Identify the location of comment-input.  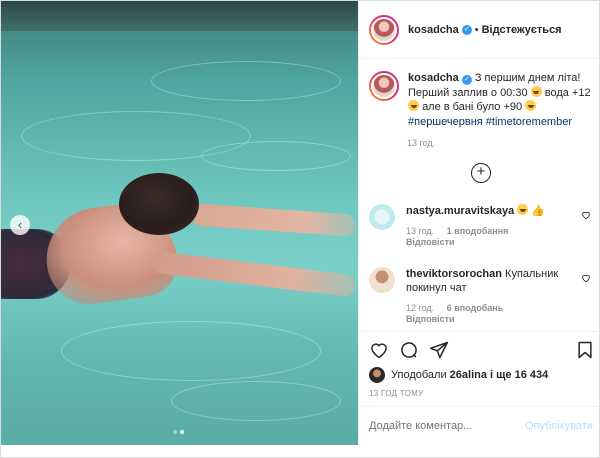
(444, 426).